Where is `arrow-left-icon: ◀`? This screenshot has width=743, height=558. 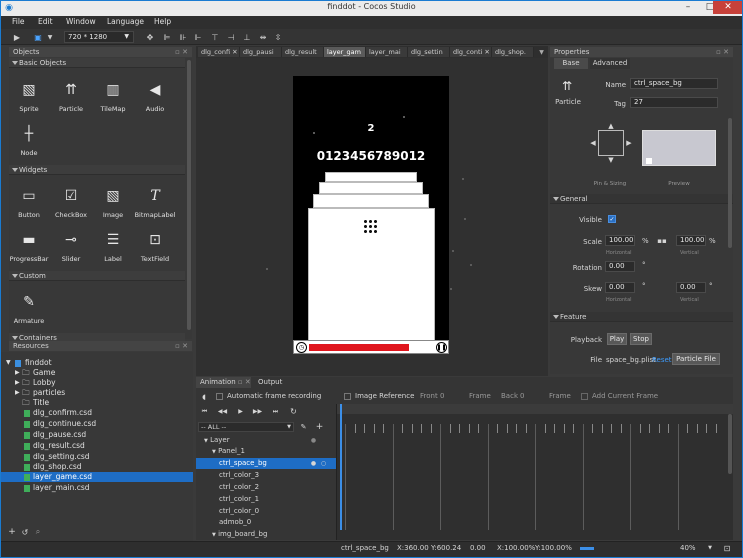 arrow-left-icon: ◀ is located at coordinates (593, 143).